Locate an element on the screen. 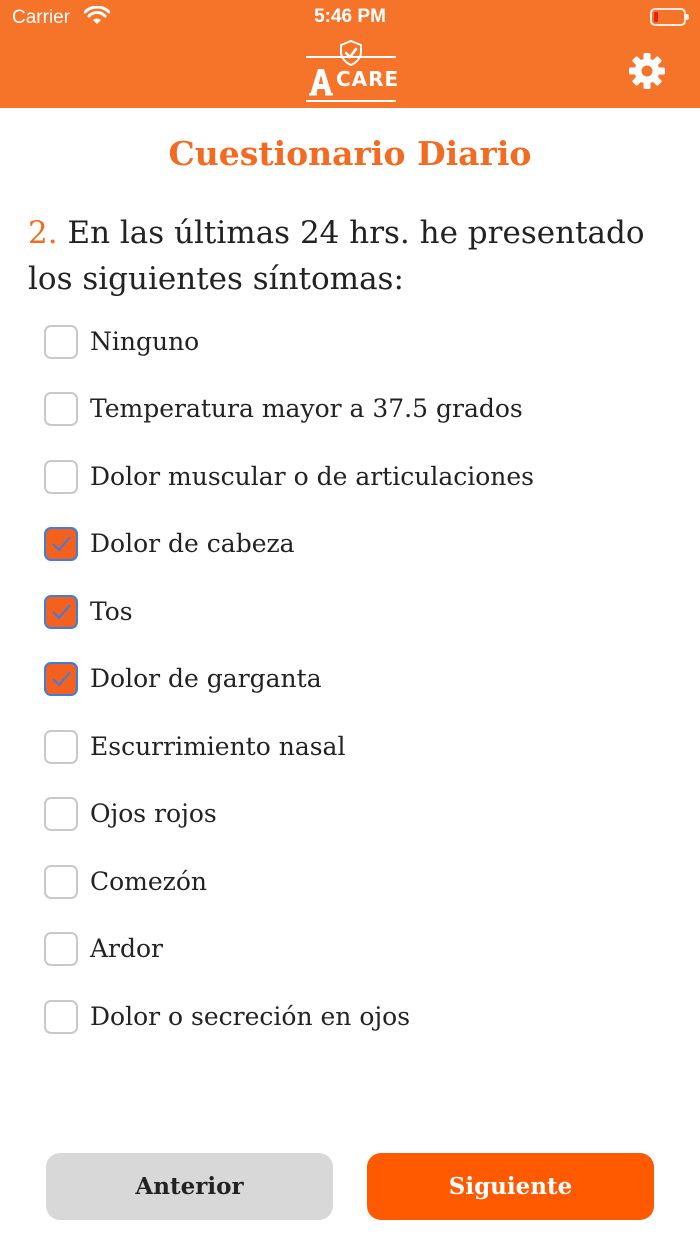 This screenshot has height=1244, width=700. logo-divider-bottom is located at coordinates (351, 101).